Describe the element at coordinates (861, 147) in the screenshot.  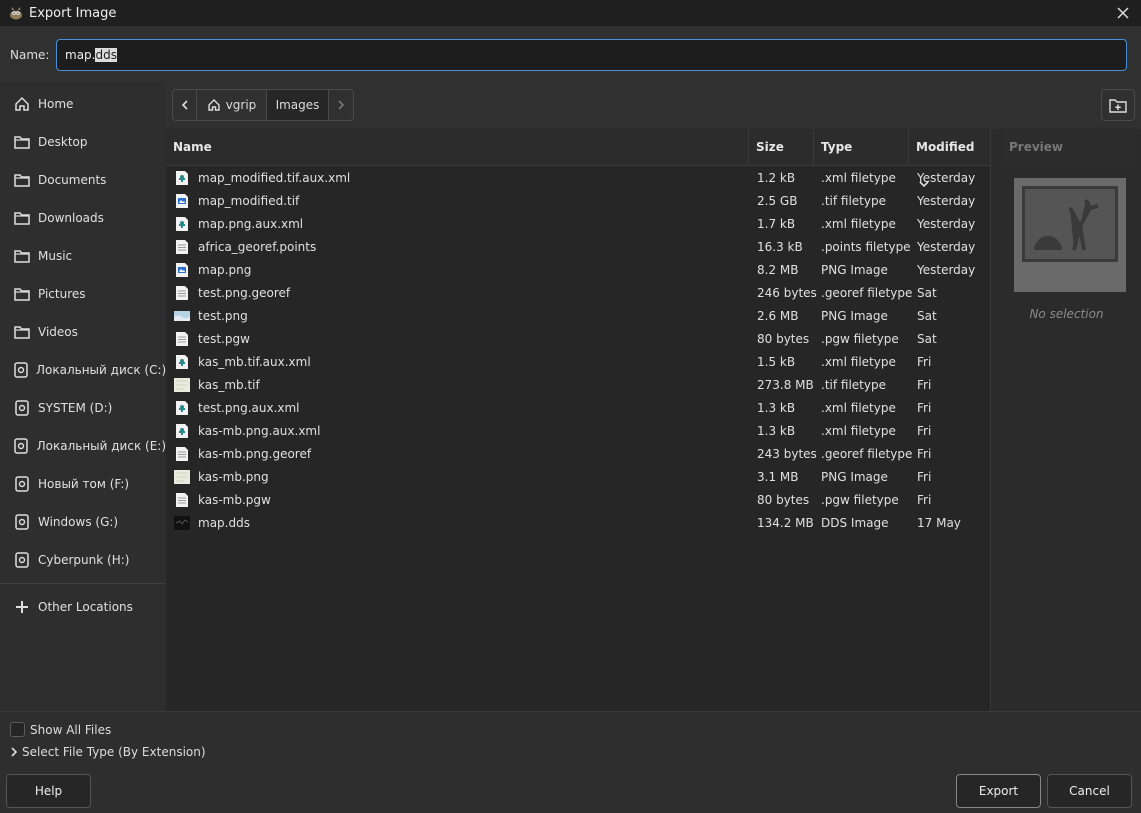
I see `column-header-type: Type` at that location.